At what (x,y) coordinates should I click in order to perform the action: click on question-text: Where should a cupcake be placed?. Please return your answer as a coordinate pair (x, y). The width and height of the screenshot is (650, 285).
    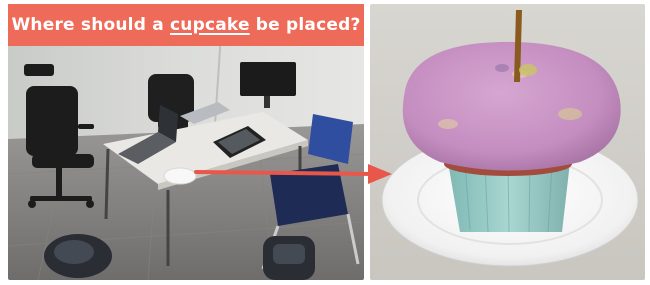
    Looking at the image, I should click on (186, 25).